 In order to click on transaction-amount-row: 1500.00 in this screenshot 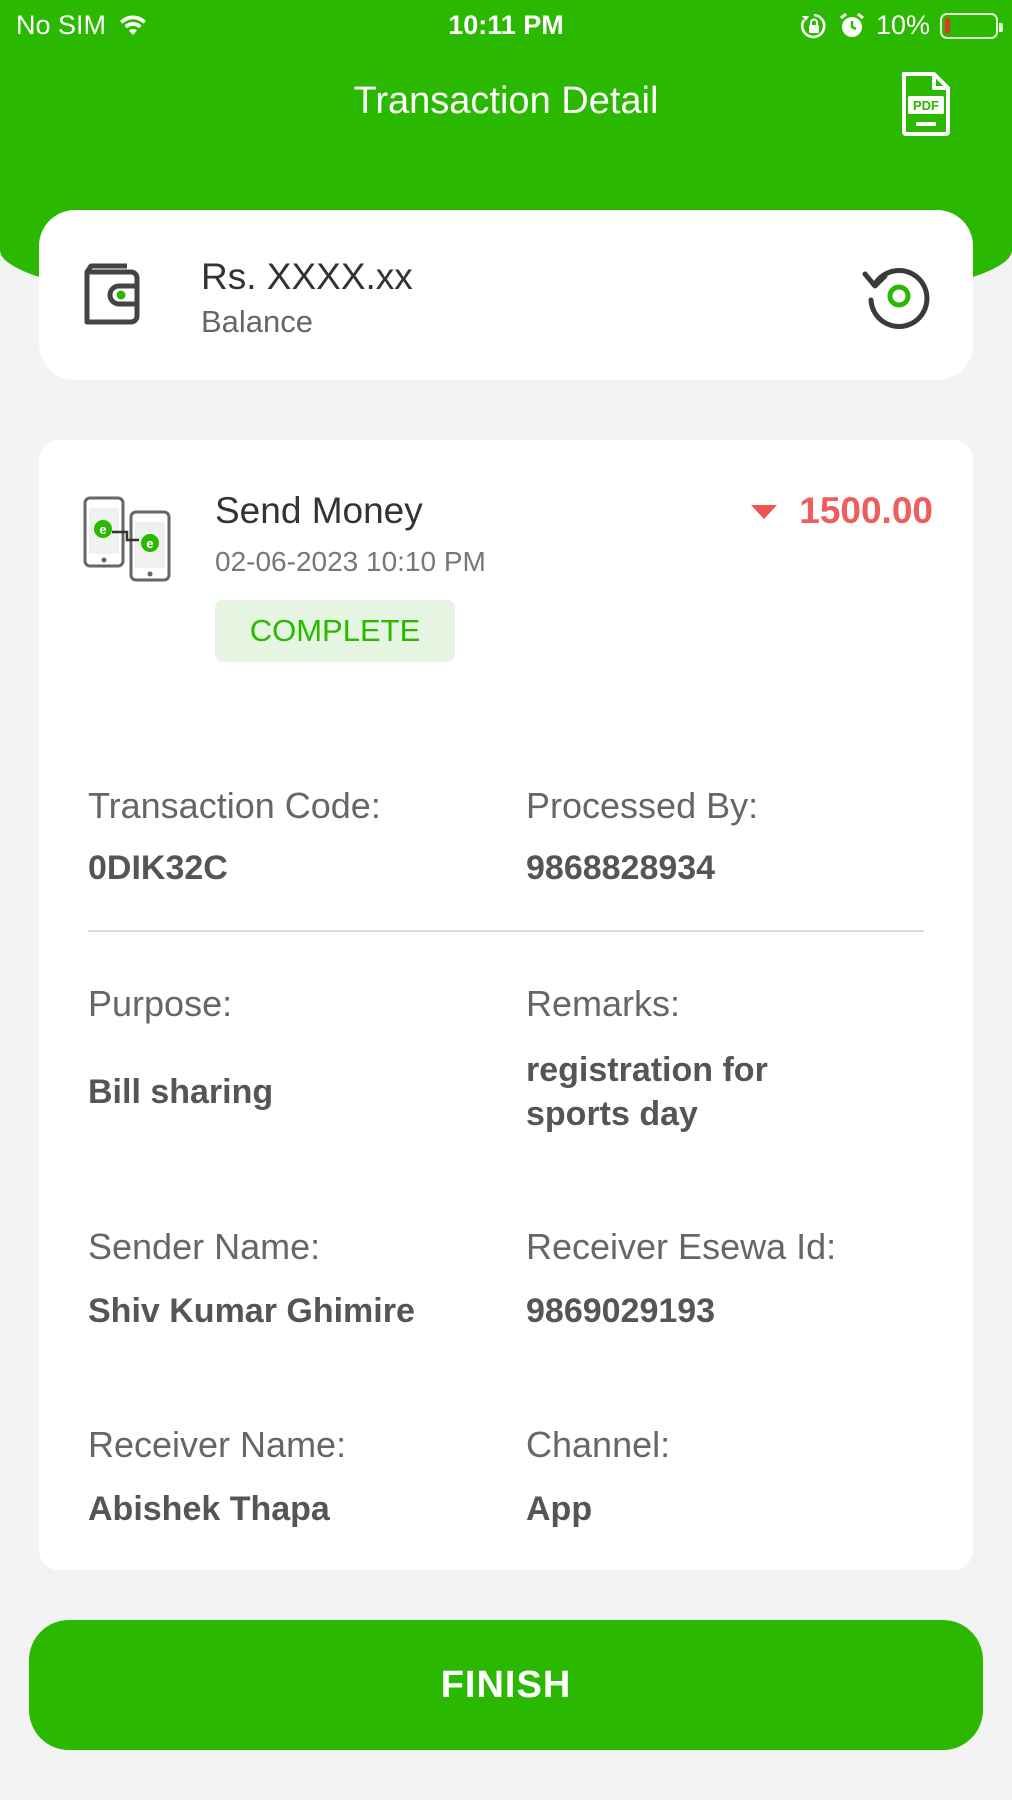, I will do `click(842, 511)`.